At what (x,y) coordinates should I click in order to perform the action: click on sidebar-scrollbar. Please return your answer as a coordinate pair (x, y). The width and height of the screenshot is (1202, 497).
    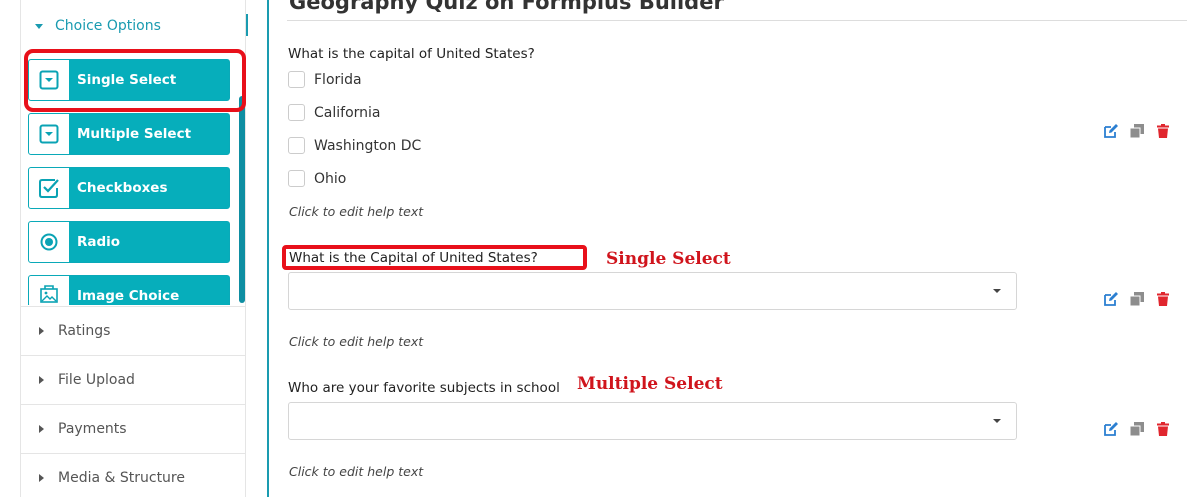
    Looking at the image, I should click on (242, 199).